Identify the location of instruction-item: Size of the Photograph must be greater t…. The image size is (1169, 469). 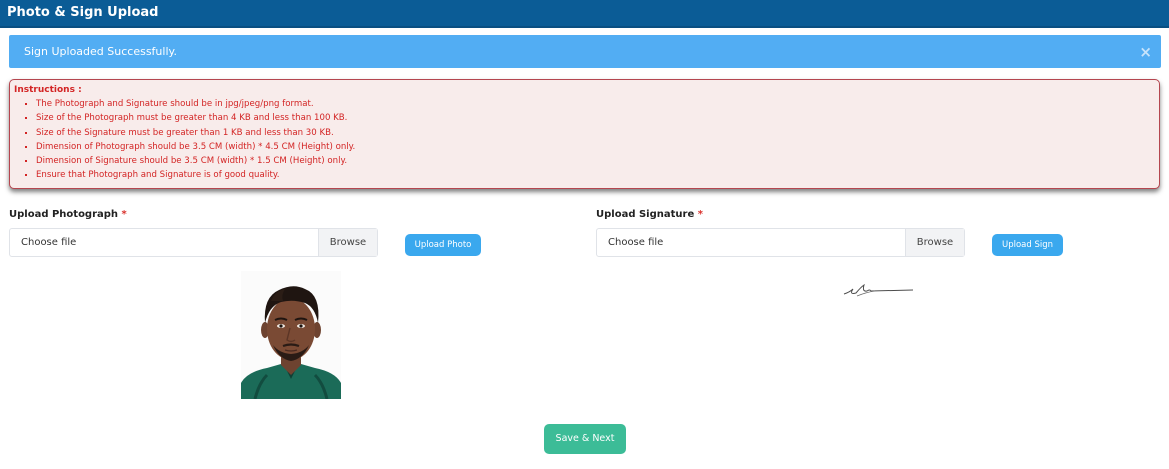
(597, 118).